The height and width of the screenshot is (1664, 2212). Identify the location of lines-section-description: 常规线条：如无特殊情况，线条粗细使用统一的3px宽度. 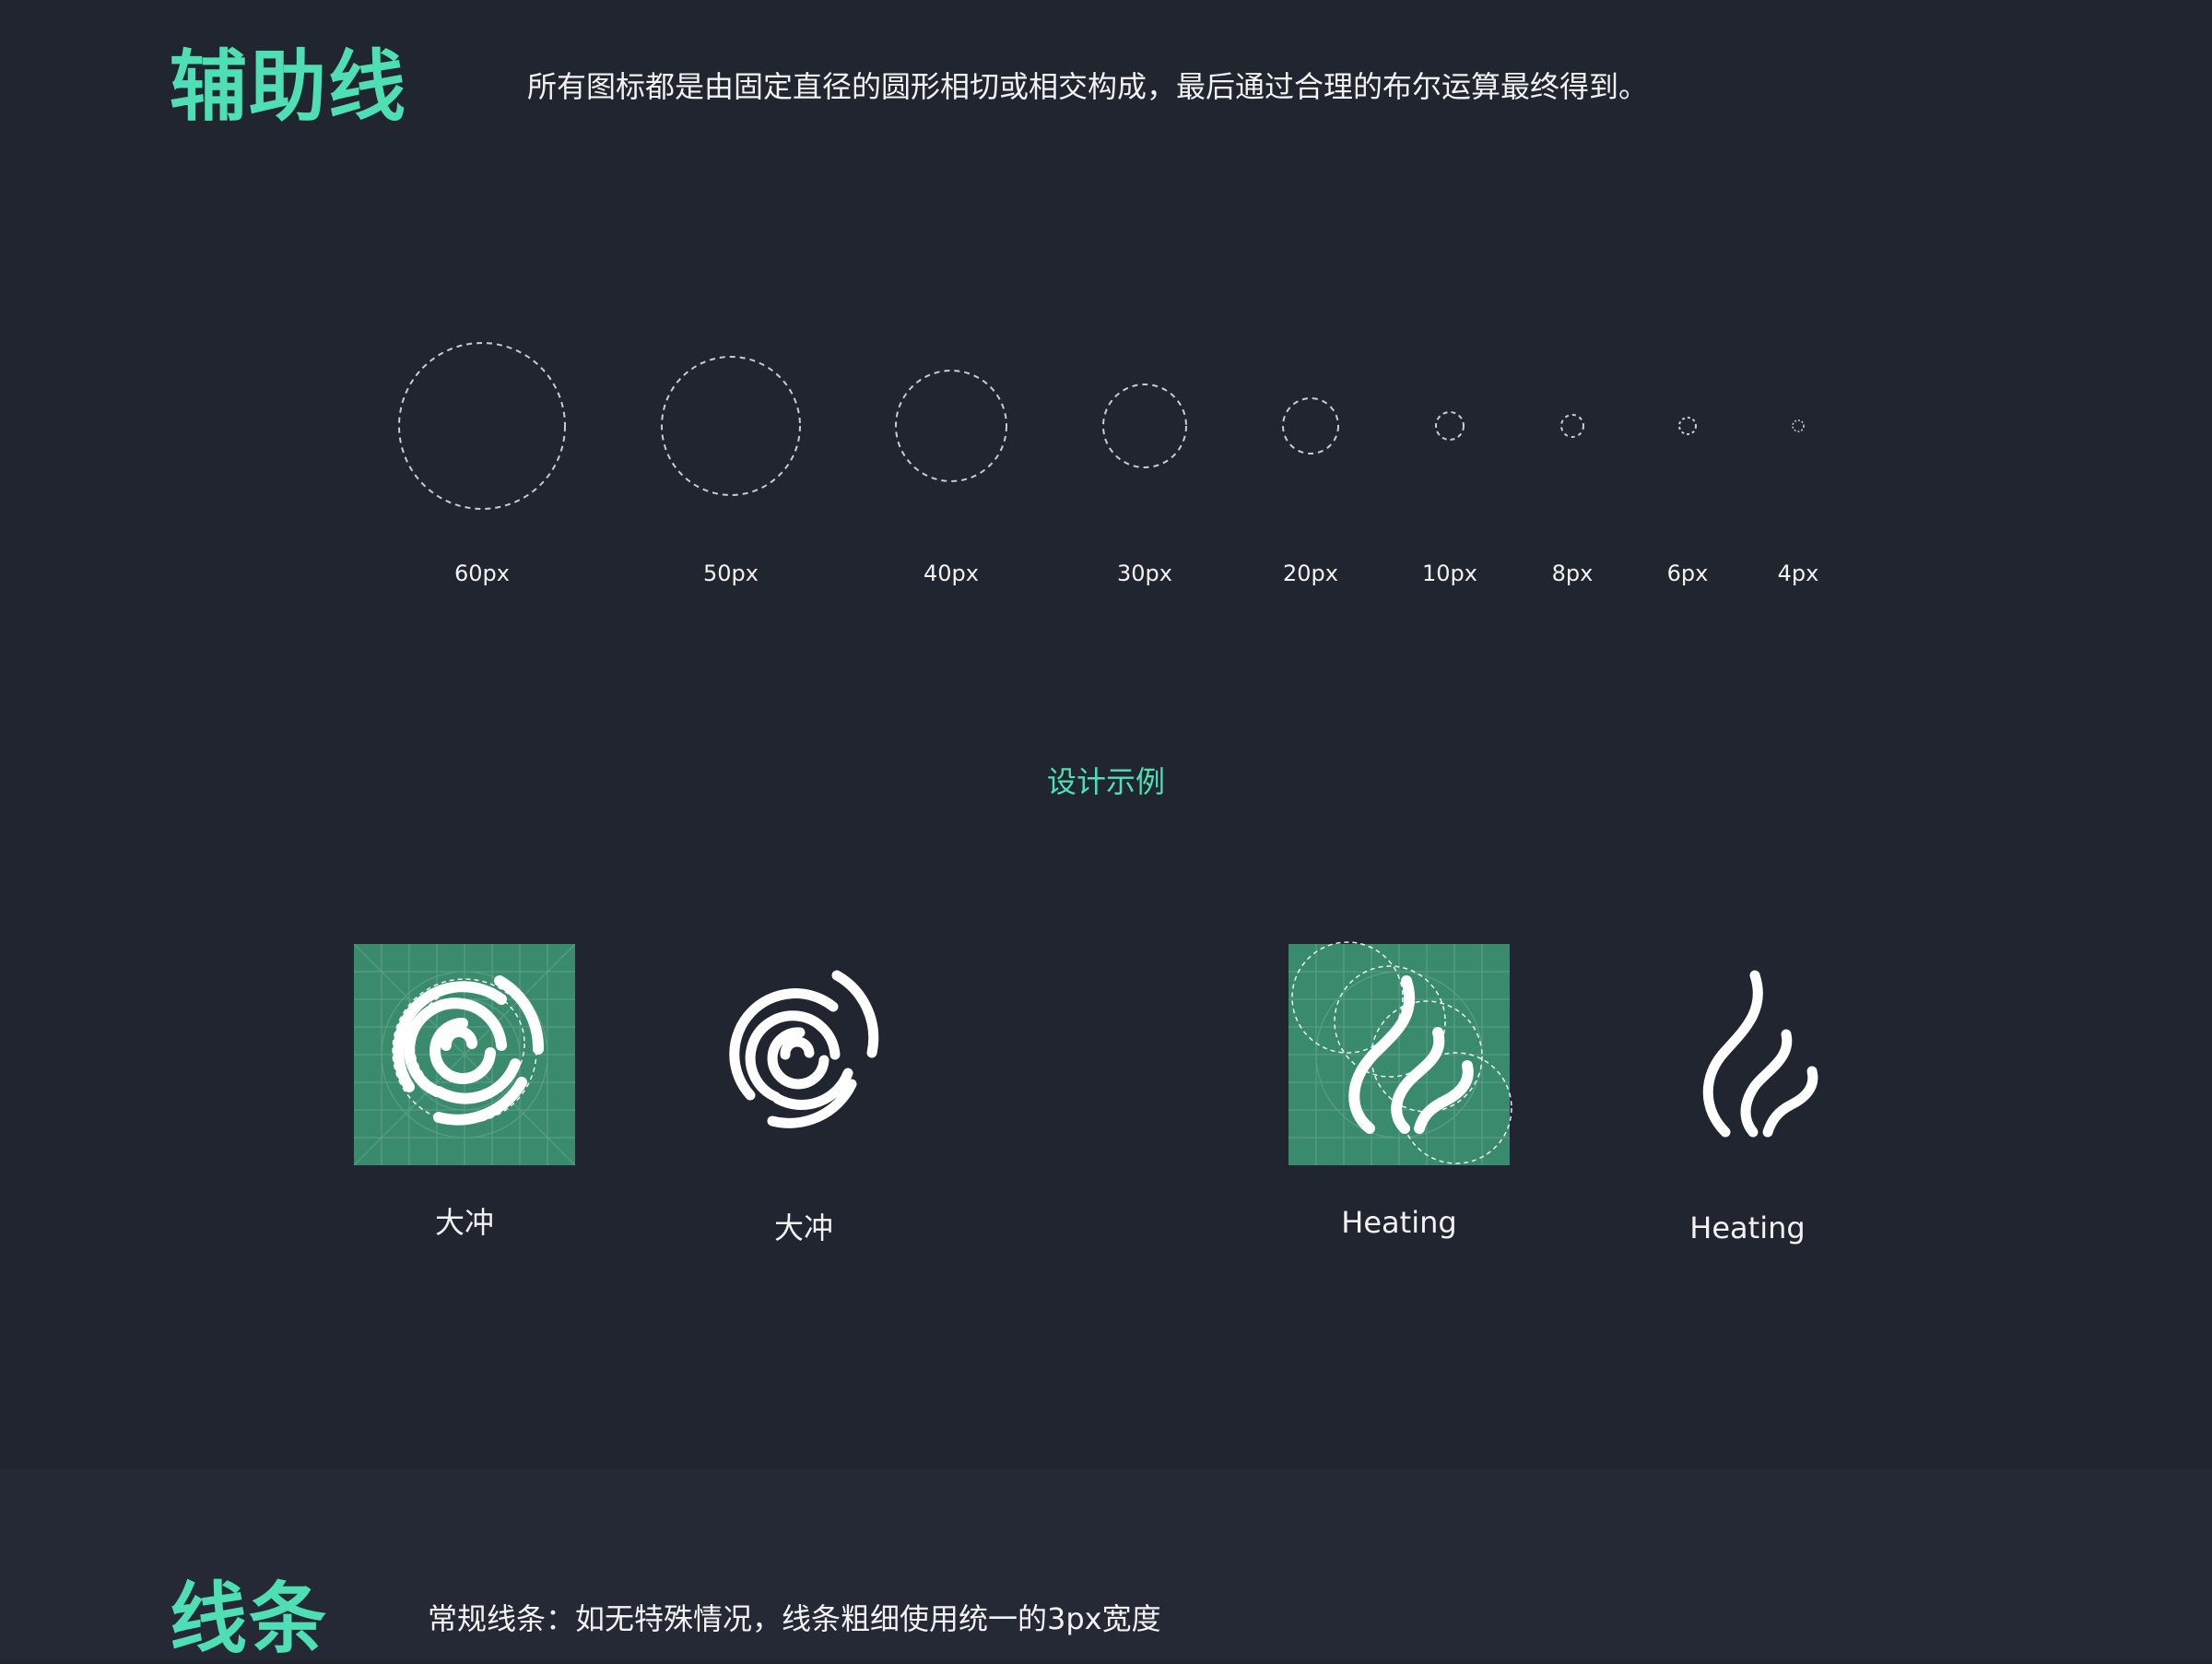
(794, 1618).